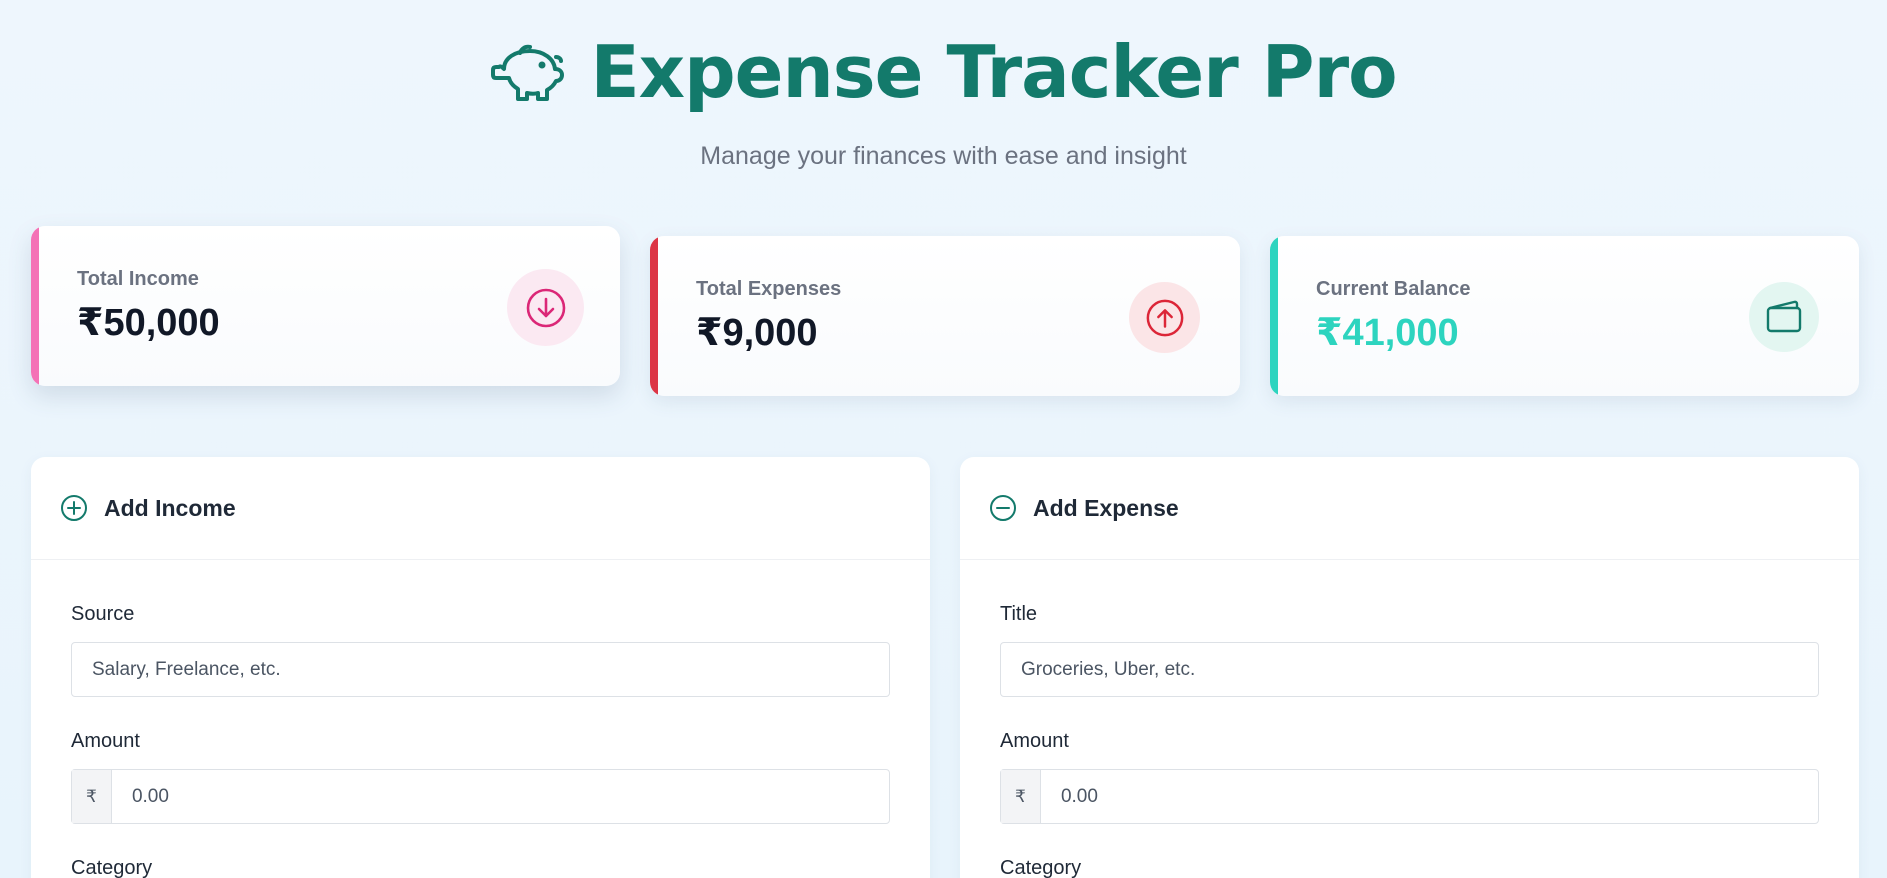 This screenshot has height=878, width=1887. Describe the element at coordinates (1387, 333) in the screenshot. I see `balance-value: ₹41,000` at that location.